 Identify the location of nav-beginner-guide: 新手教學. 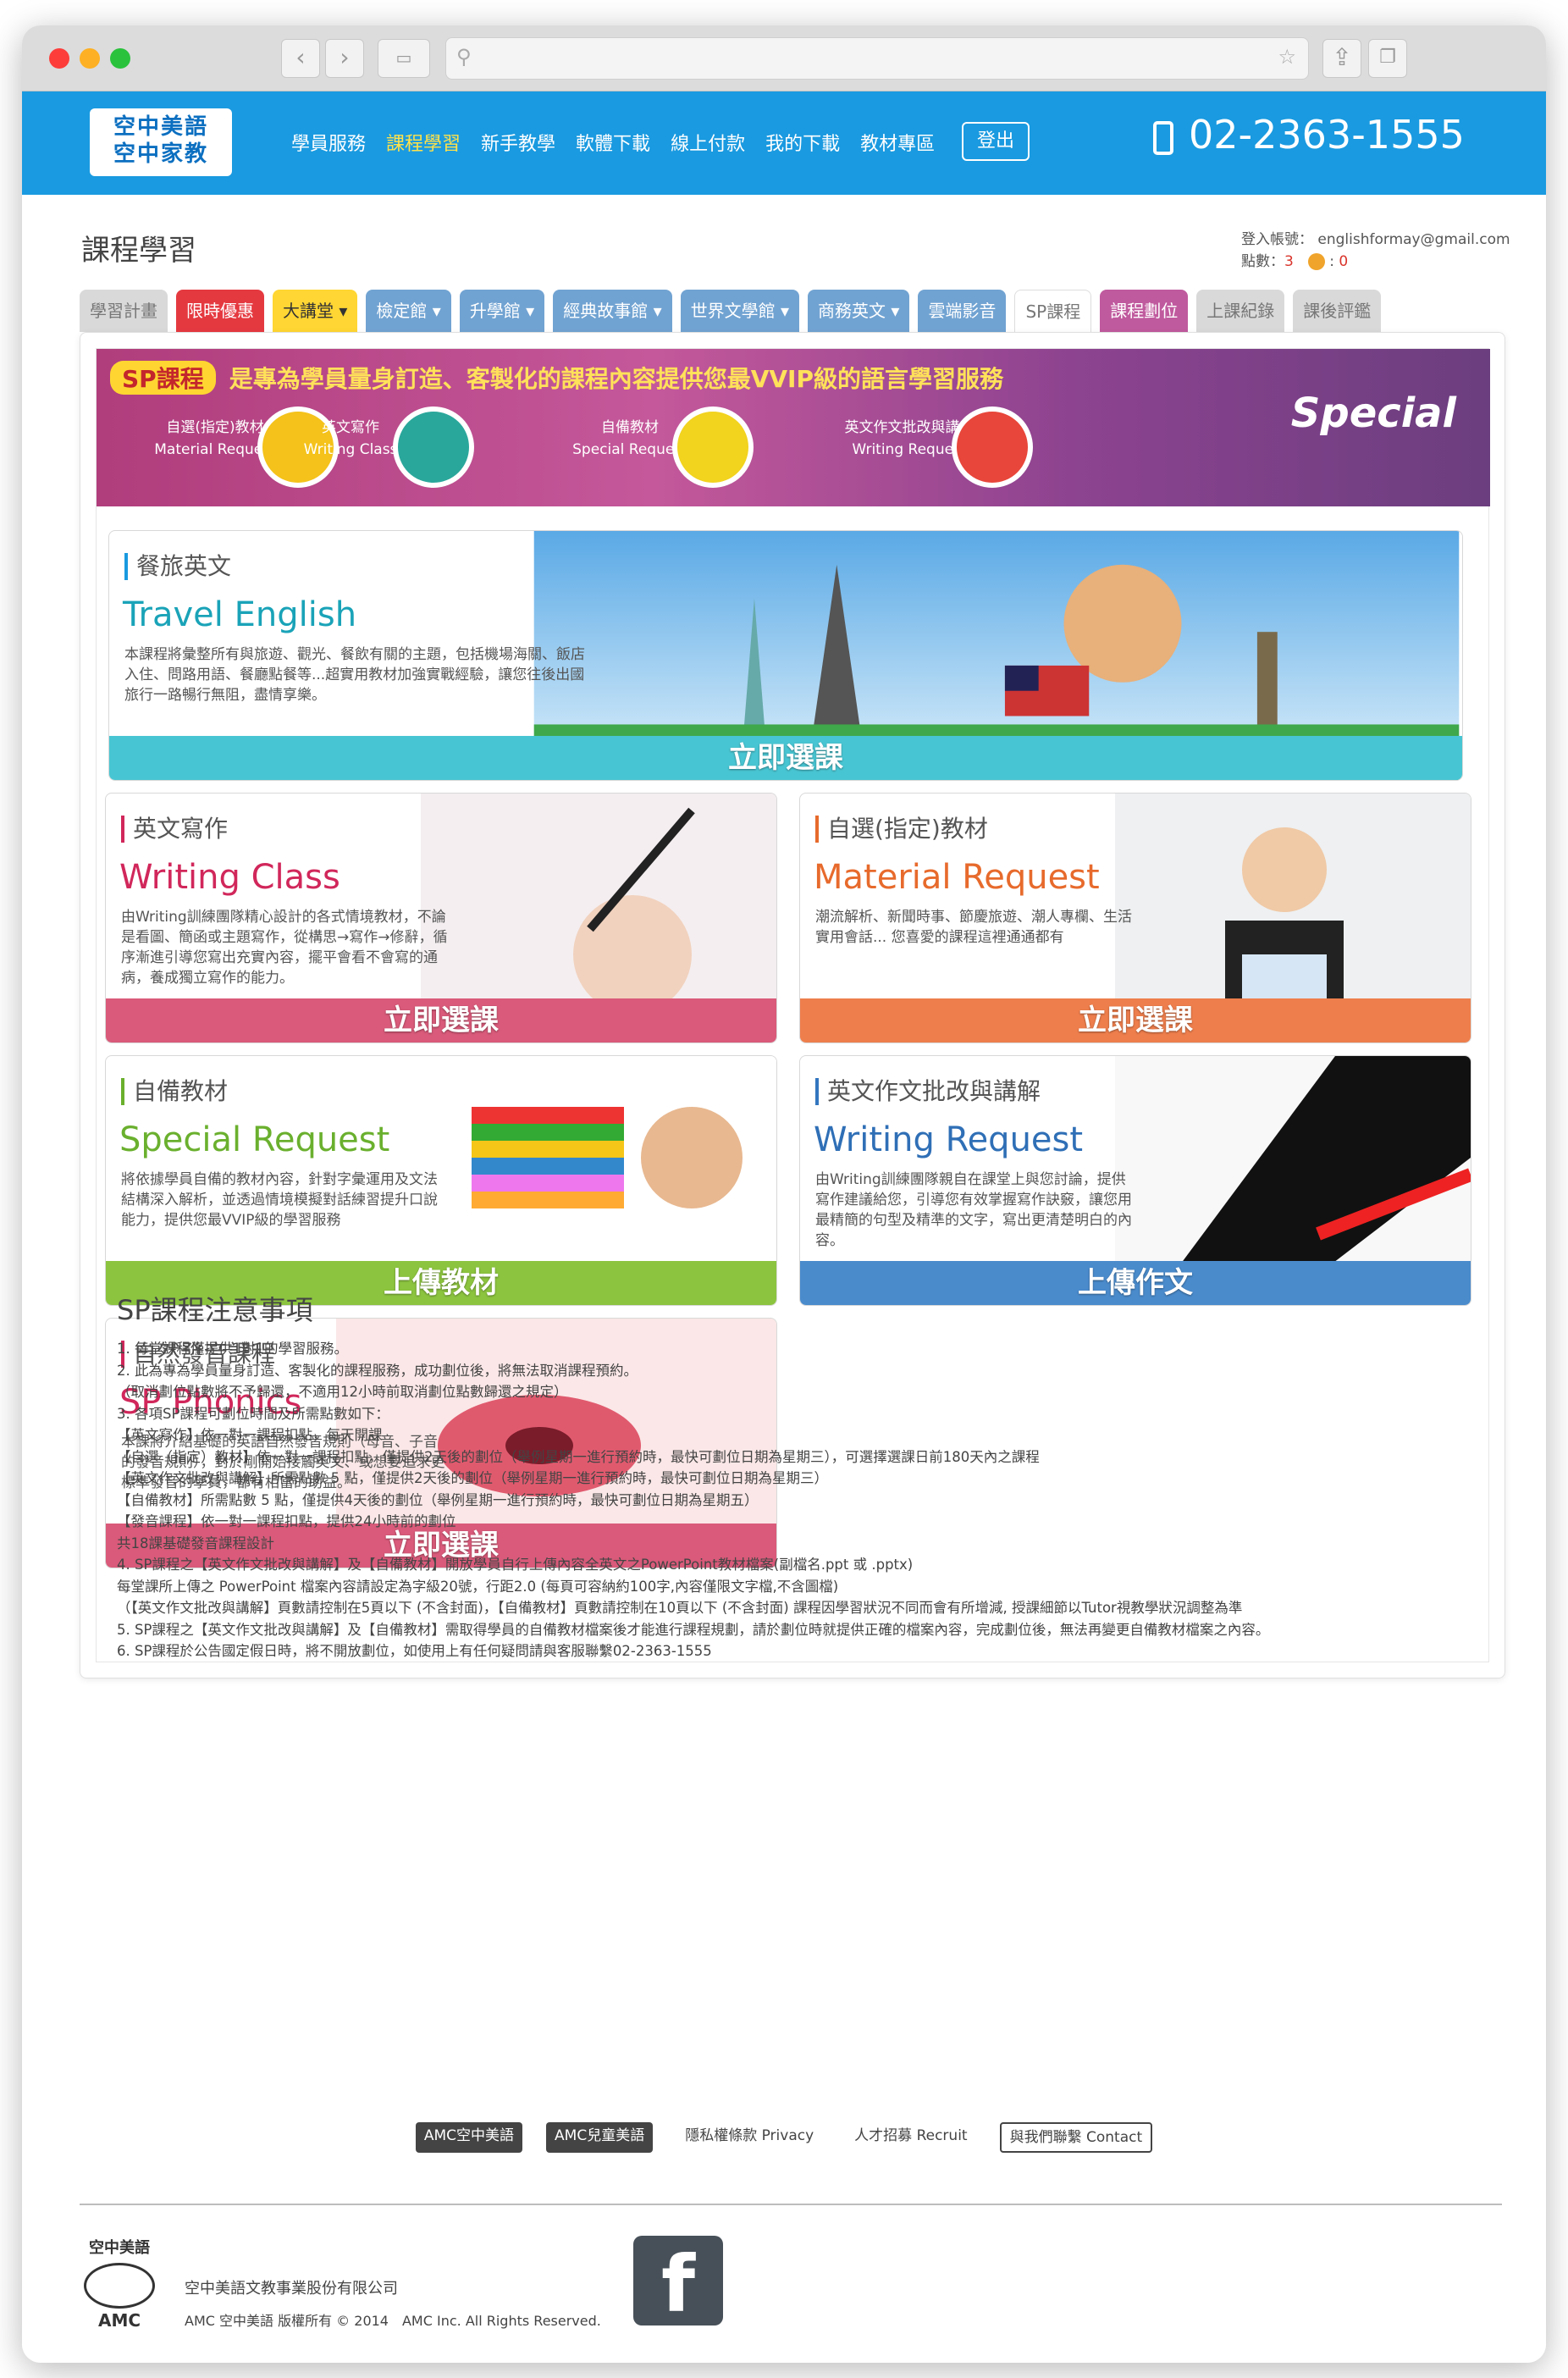
(518, 142).